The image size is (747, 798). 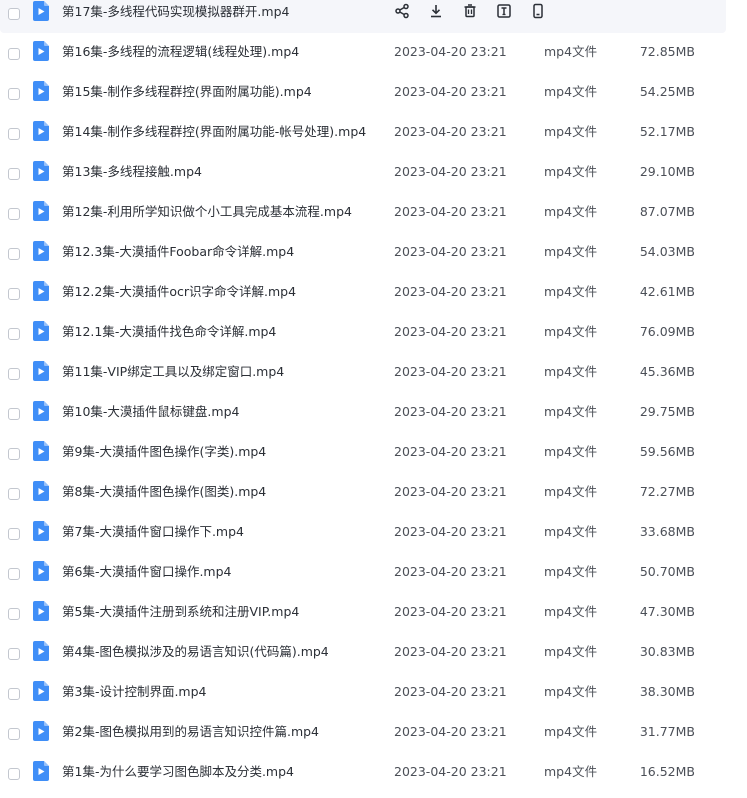 What do you see at coordinates (402, 11) in the screenshot?
I see `share-icon` at bounding box center [402, 11].